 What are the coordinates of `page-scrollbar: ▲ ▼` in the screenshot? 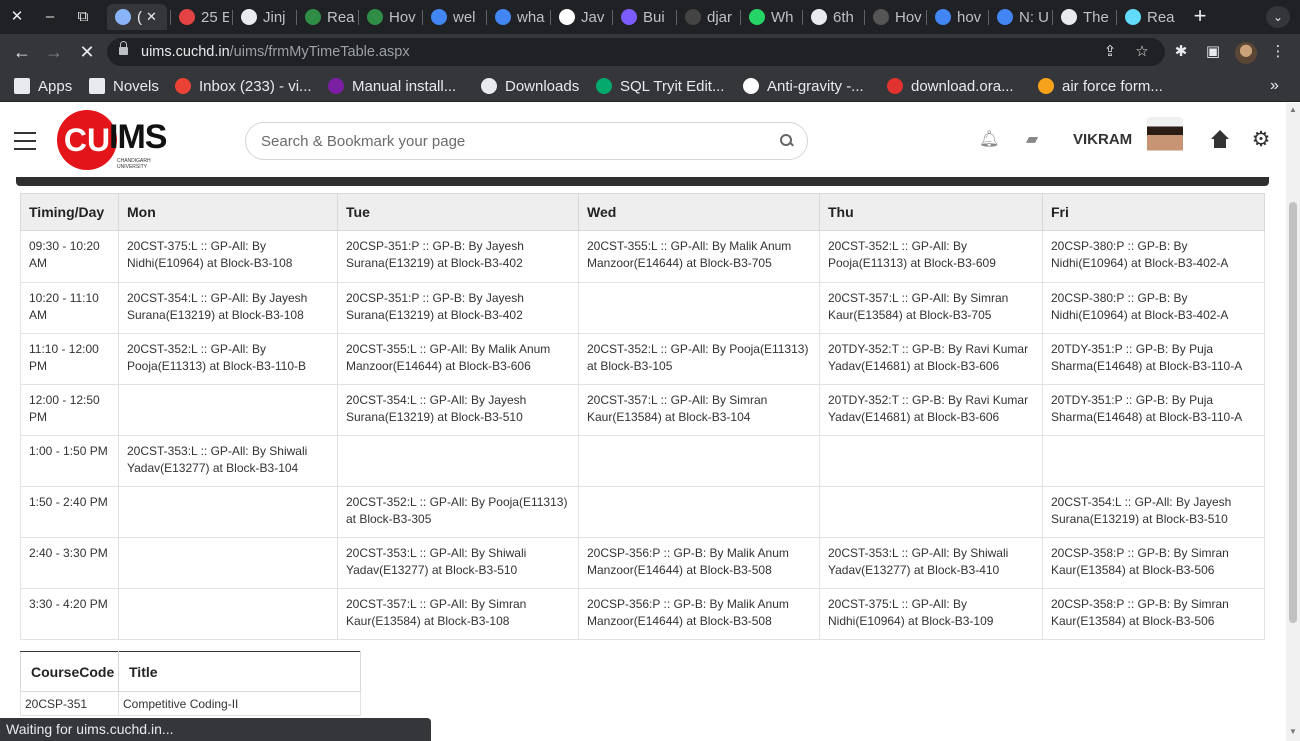 It's located at (1293, 422).